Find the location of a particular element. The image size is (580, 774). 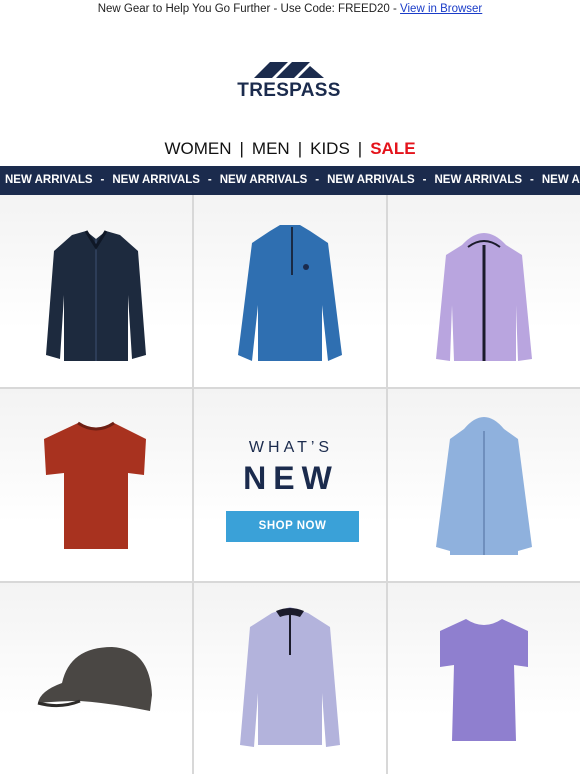

nav-men: MEN is located at coordinates (271, 148).